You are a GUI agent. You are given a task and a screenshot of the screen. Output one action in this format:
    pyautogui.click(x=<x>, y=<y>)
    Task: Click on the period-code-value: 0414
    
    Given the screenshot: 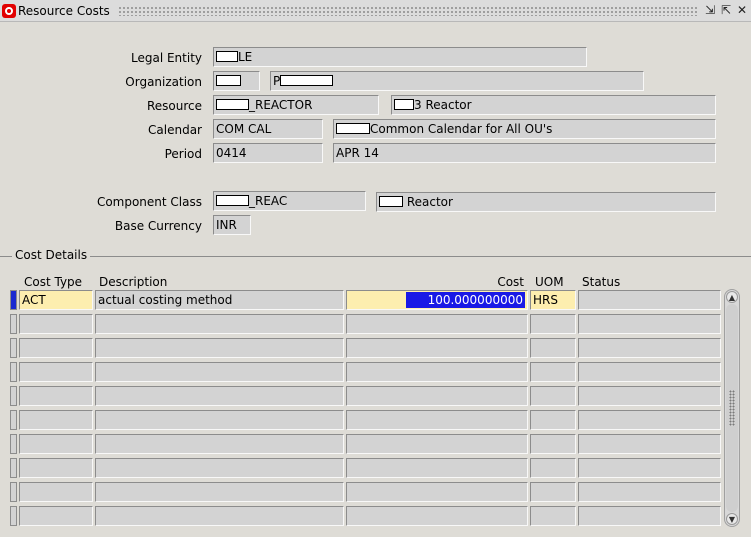 What is the action you would take?
    pyautogui.click(x=231, y=153)
    